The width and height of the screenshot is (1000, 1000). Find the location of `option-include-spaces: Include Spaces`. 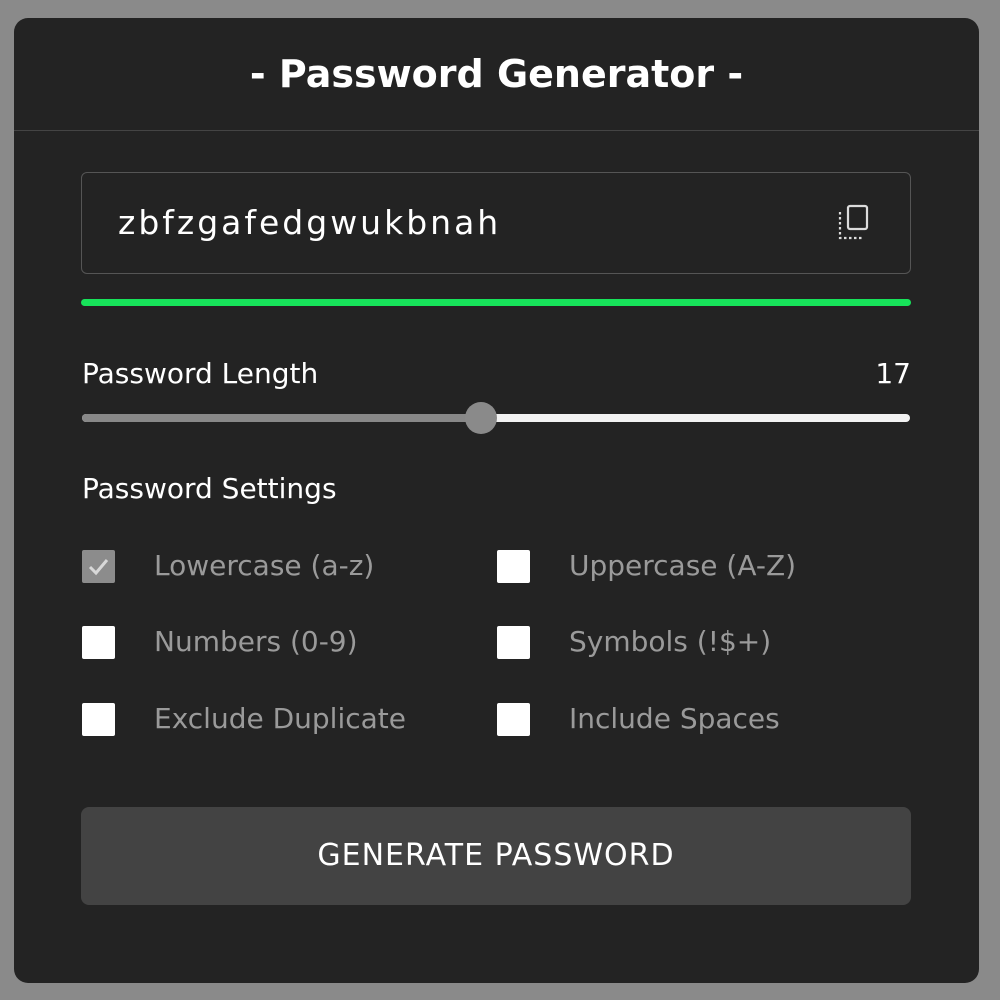

option-include-spaces: Include Spaces is located at coordinates (697, 719).